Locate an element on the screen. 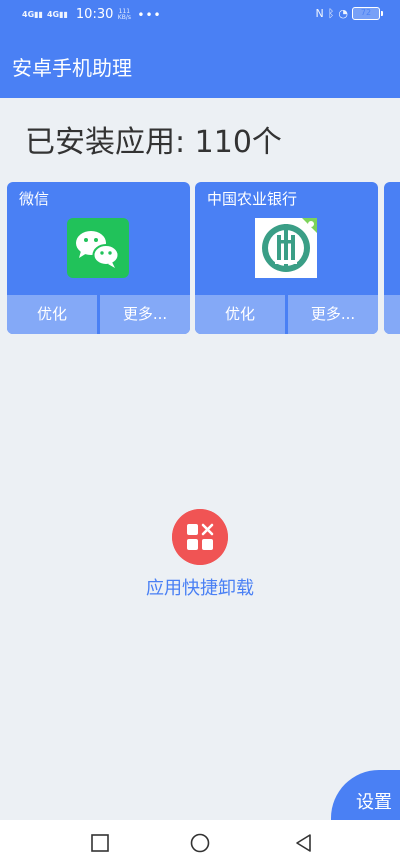 The width and height of the screenshot is (400, 866). bluetooth-icon: ᛒ is located at coordinates (331, 13).